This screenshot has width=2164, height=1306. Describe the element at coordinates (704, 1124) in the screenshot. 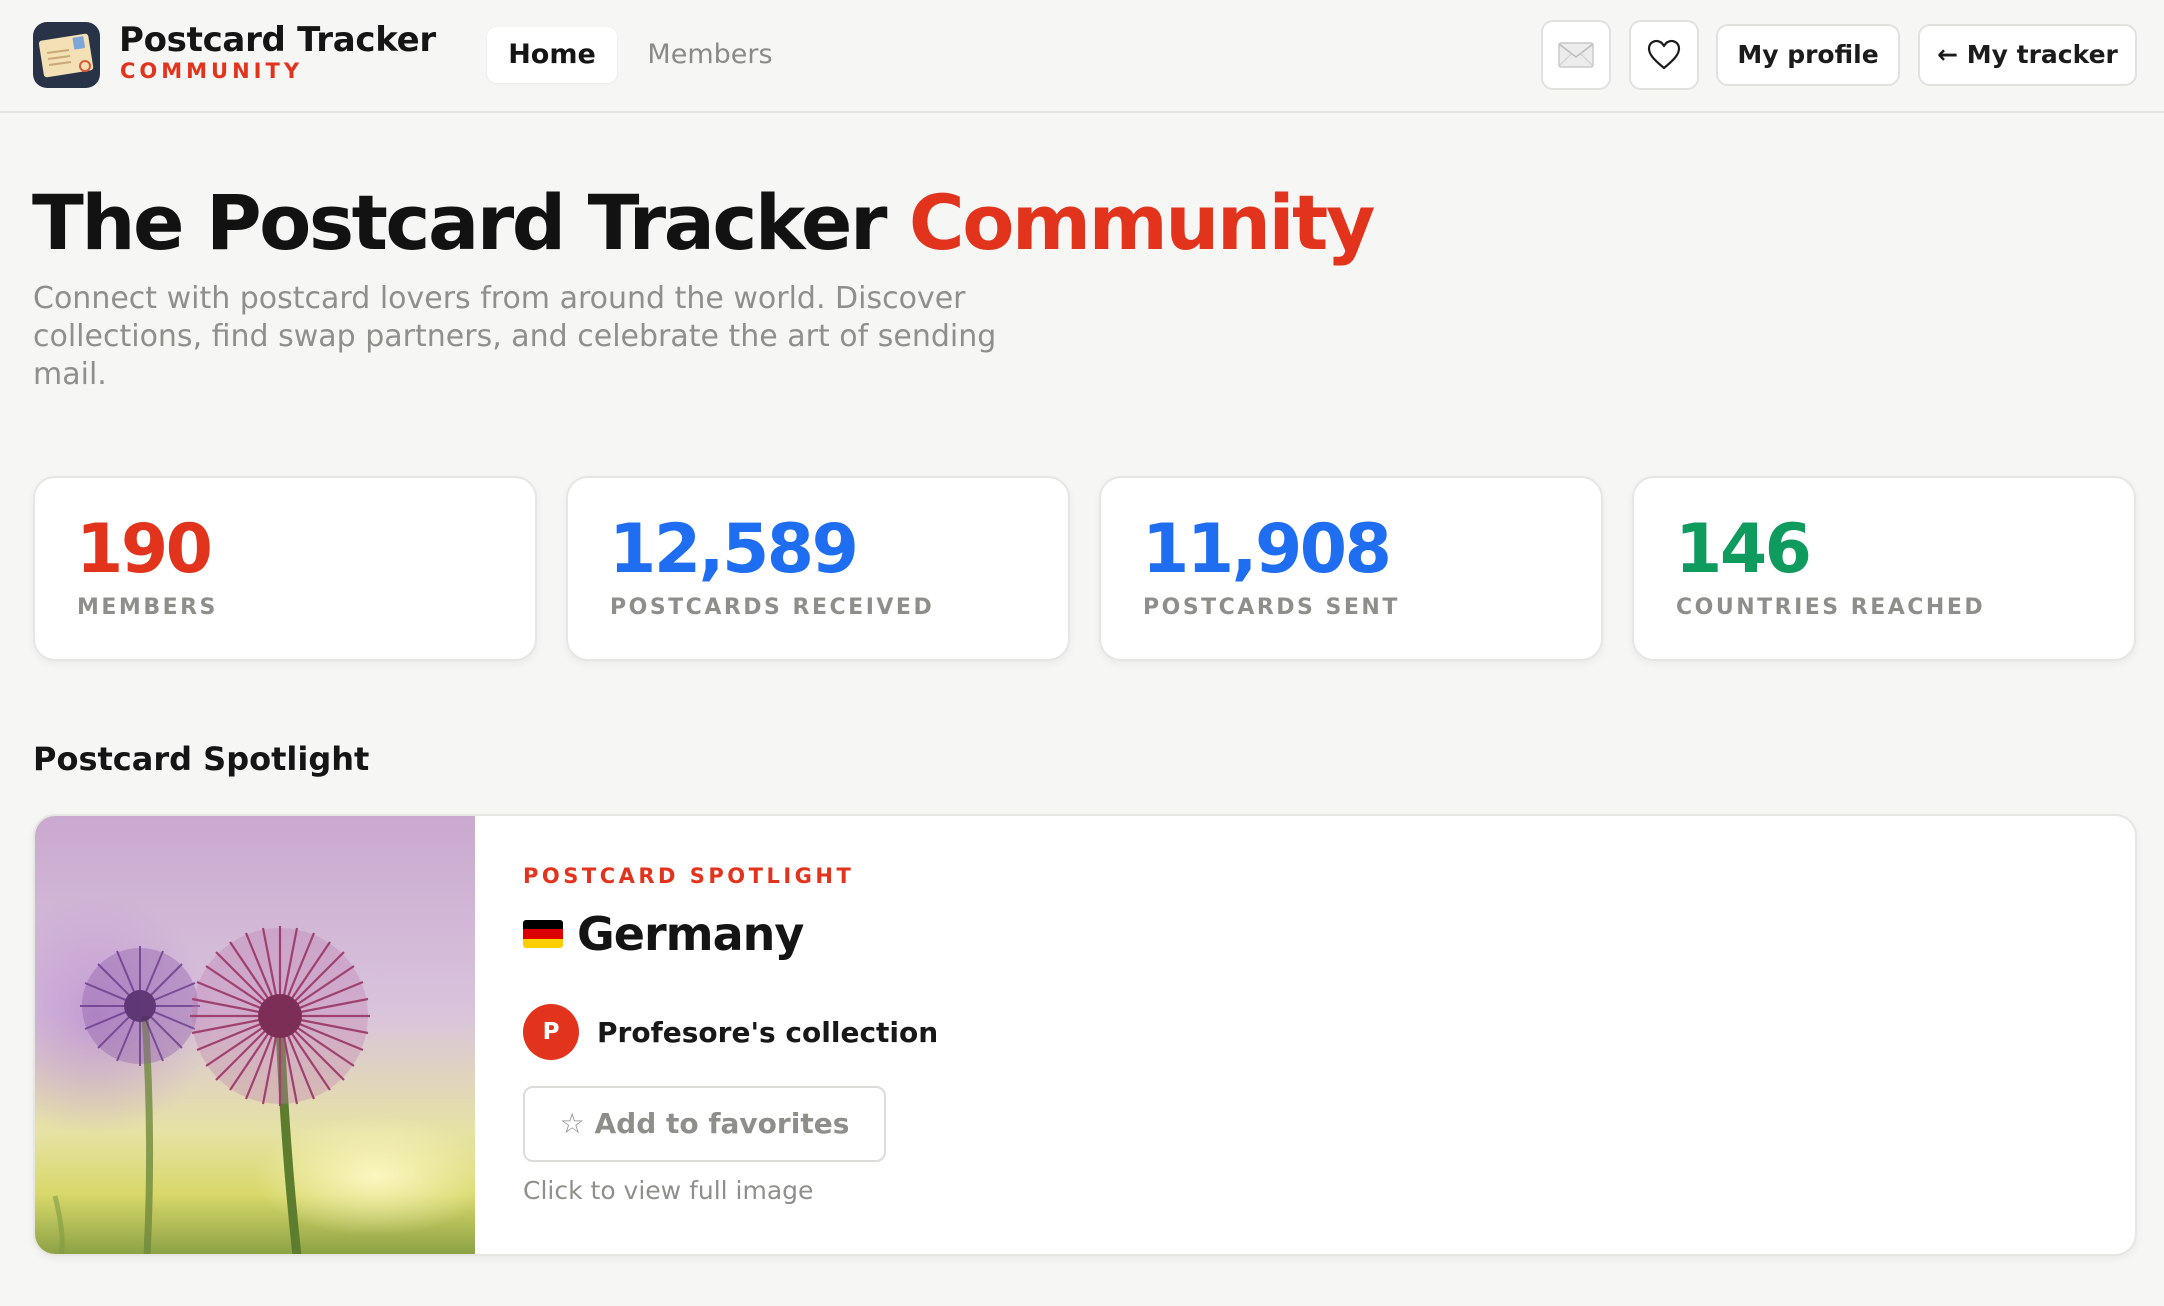

I see `add-to-favorites-button: ☆ Add to favorites` at that location.